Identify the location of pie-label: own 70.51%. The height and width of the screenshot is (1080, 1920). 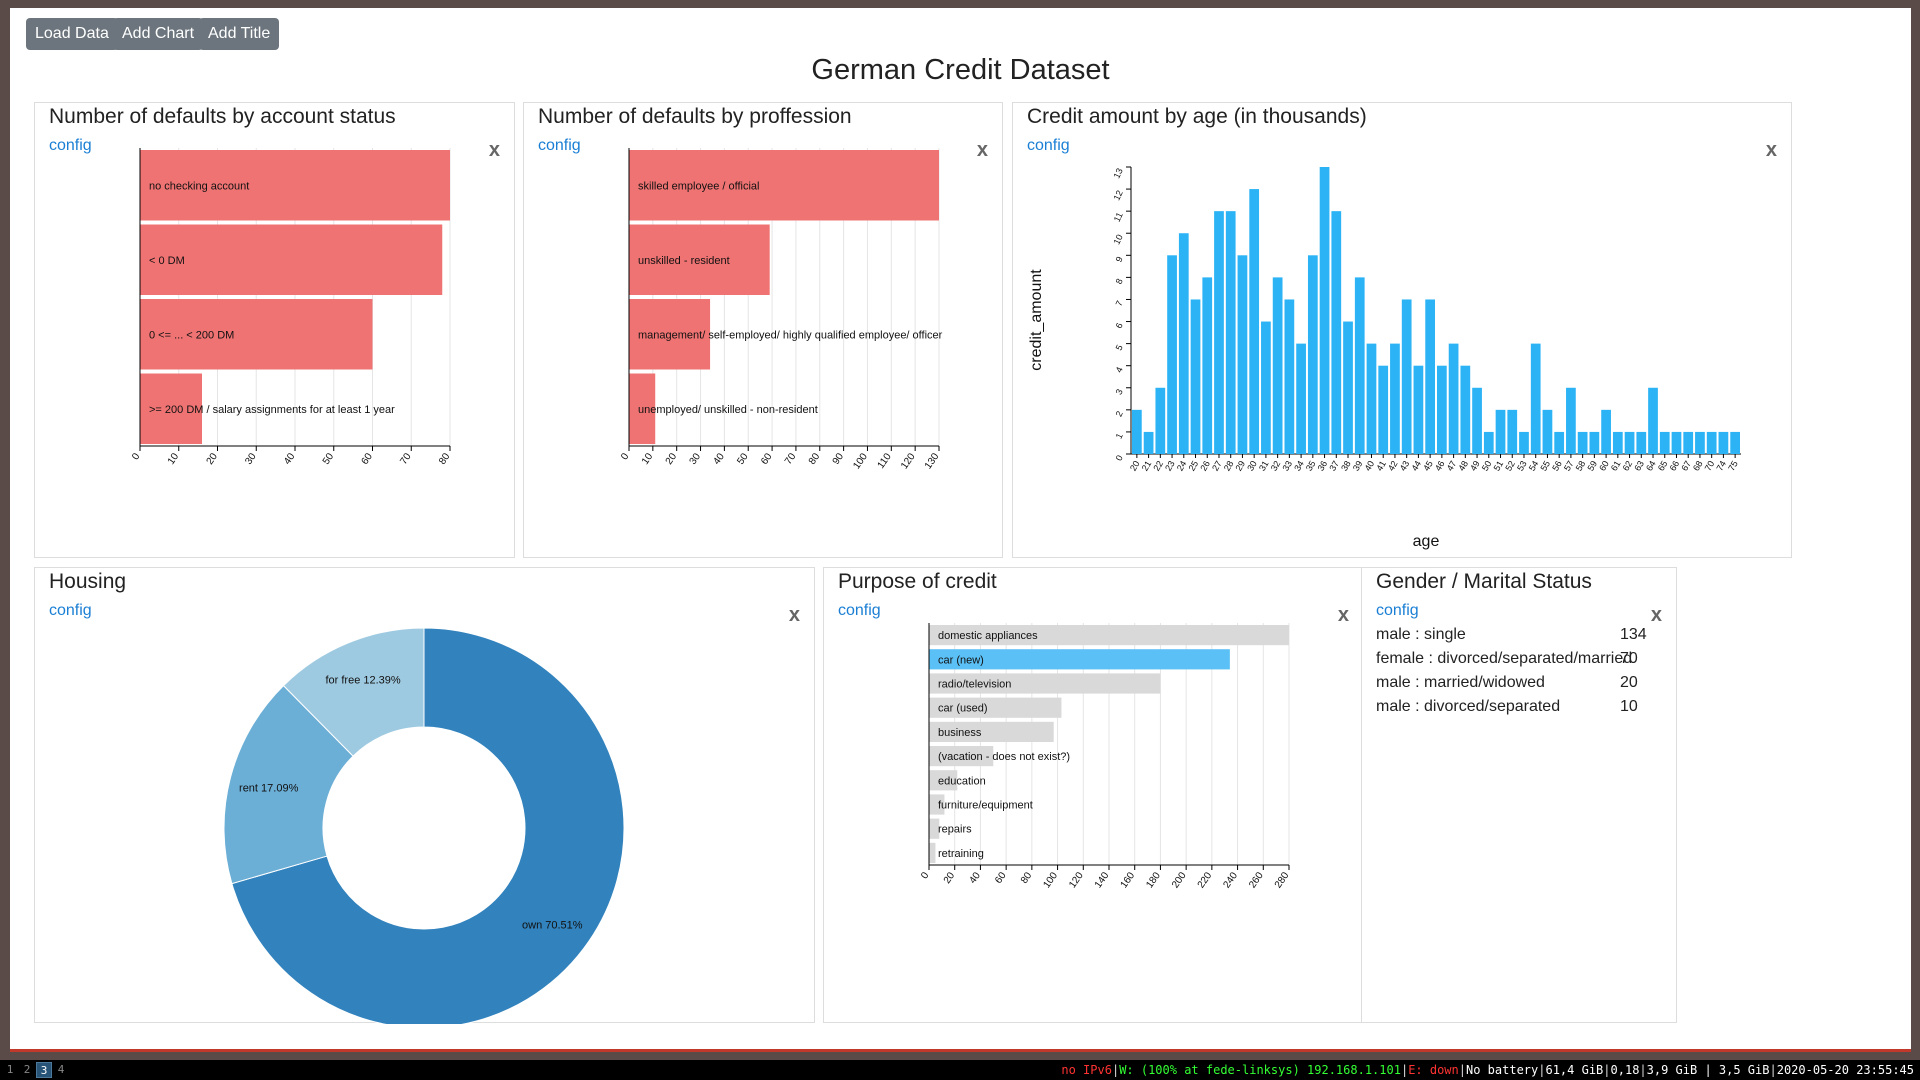
(552, 925).